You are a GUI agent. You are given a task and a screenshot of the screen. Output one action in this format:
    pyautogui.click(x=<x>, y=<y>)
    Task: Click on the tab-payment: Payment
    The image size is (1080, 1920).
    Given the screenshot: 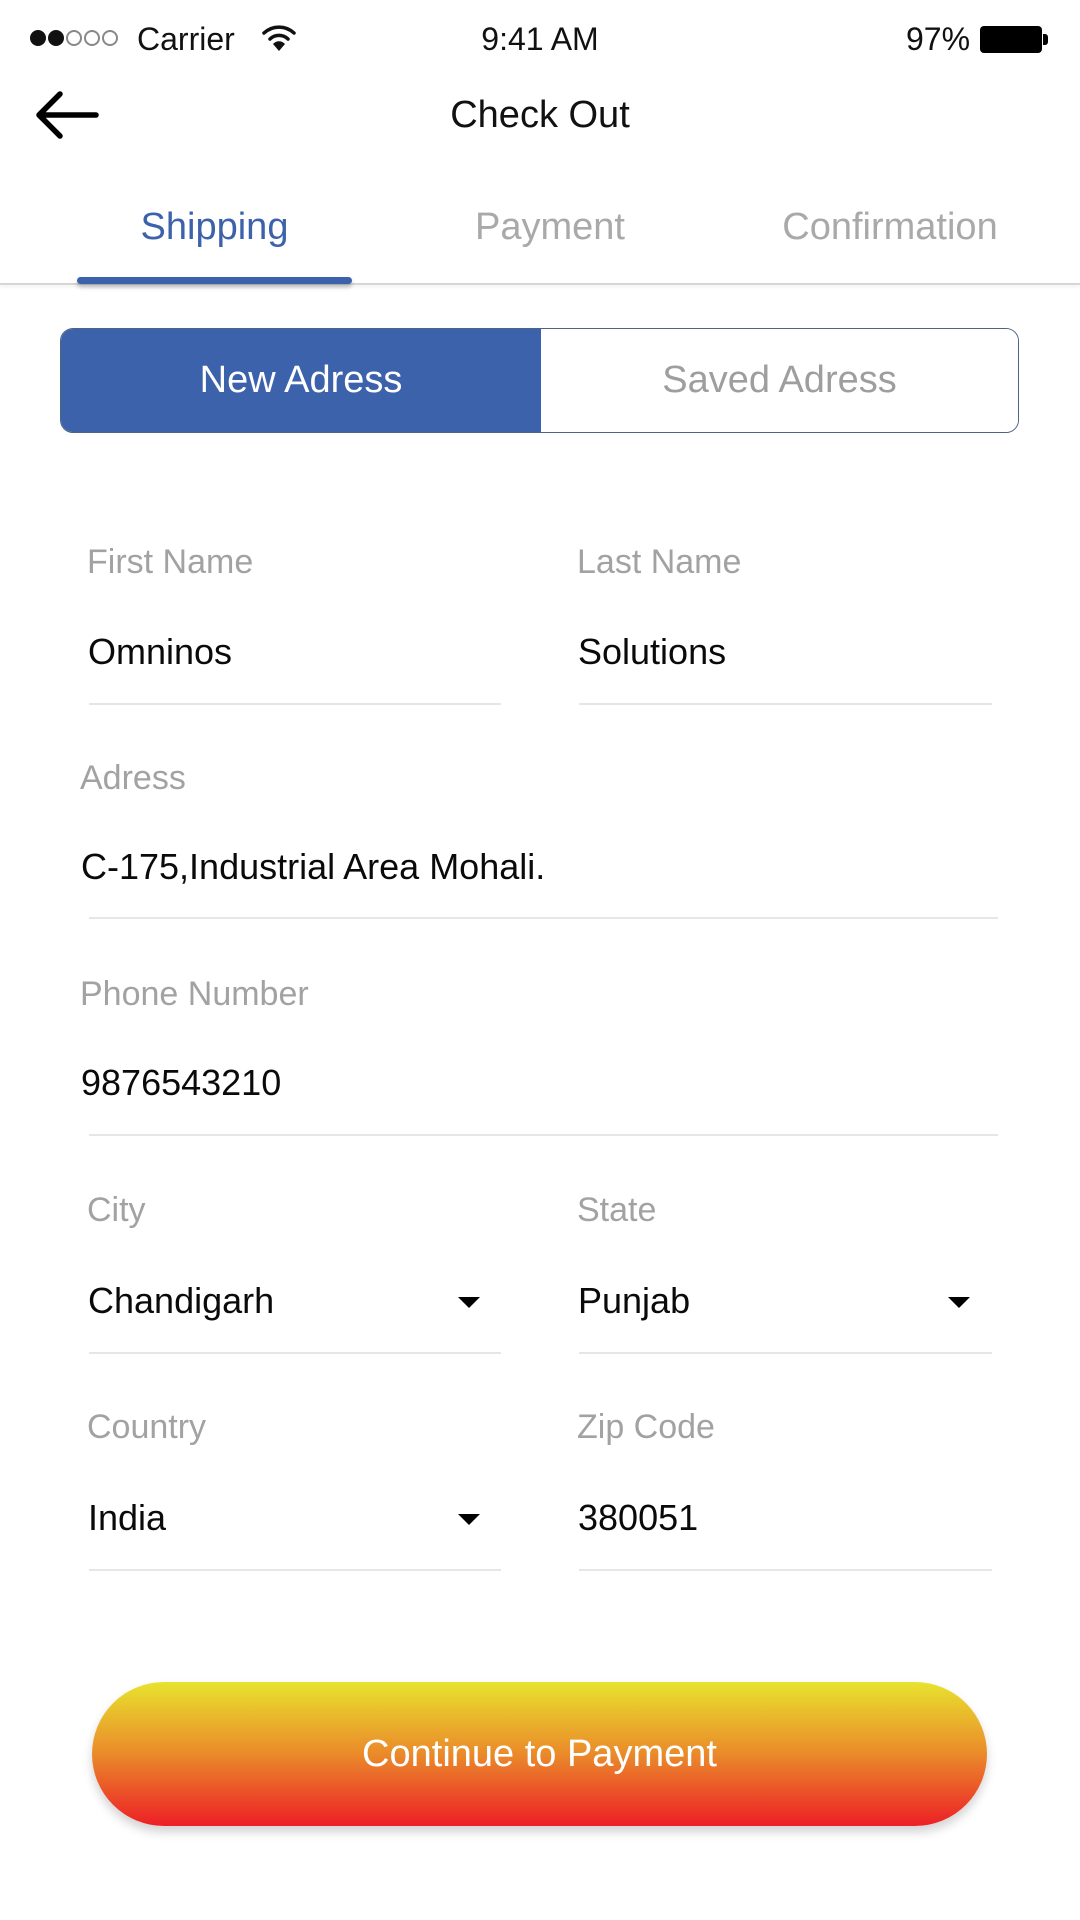 What is the action you would take?
    pyautogui.click(x=550, y=227)
    